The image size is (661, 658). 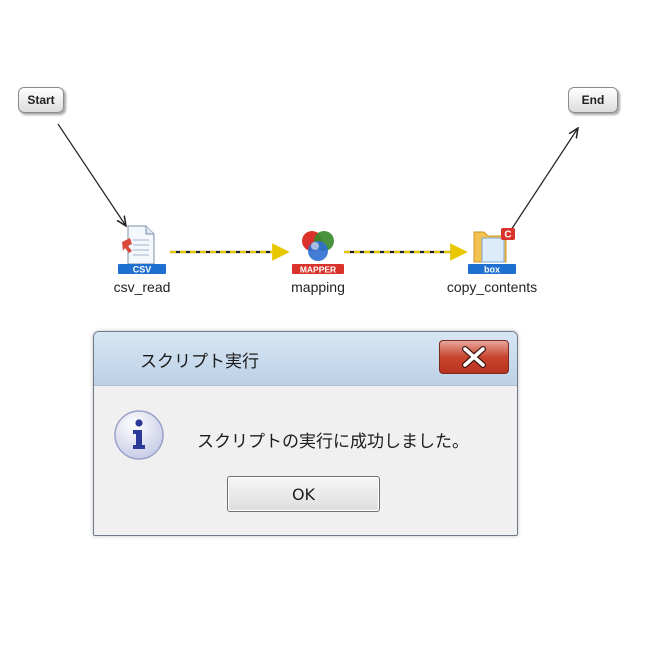 I want to click on start-to-csv-connector, so click(x=91, y=174).